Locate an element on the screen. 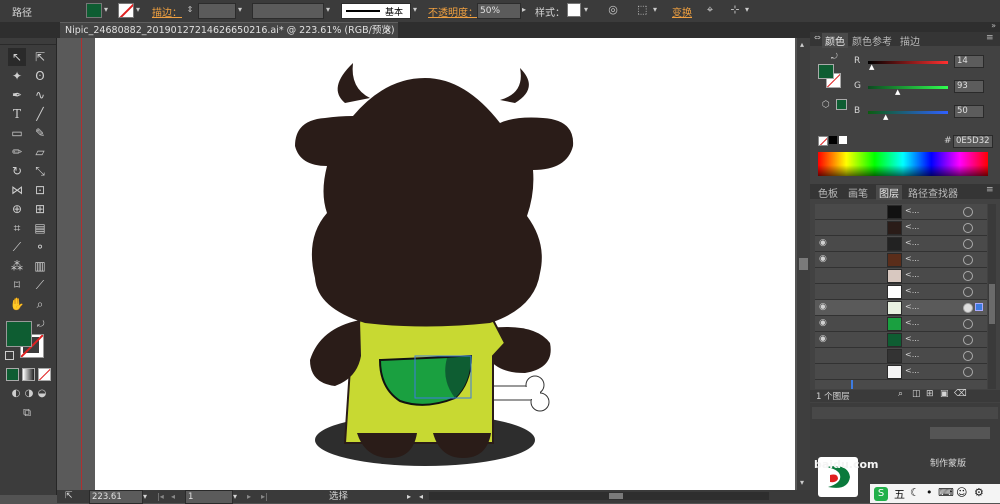  fill-swatch is located at coordinates (94, 10).